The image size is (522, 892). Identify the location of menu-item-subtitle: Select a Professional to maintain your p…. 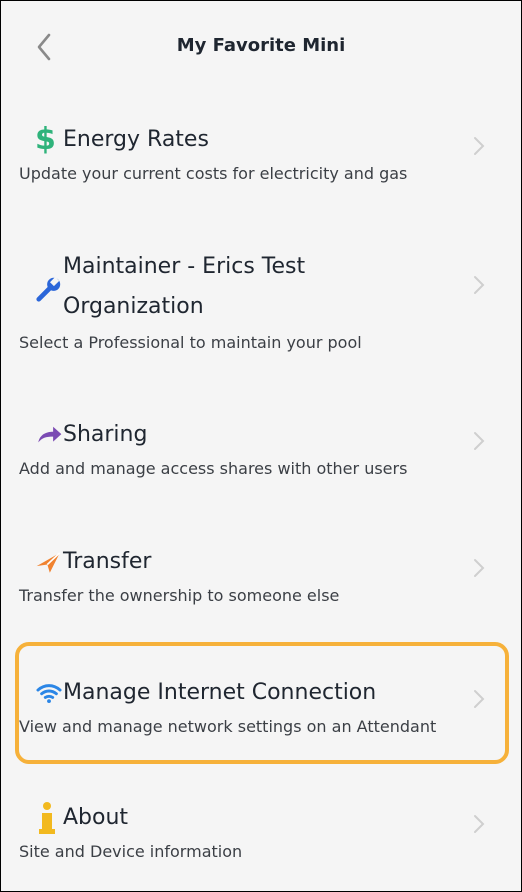
(190, 342).